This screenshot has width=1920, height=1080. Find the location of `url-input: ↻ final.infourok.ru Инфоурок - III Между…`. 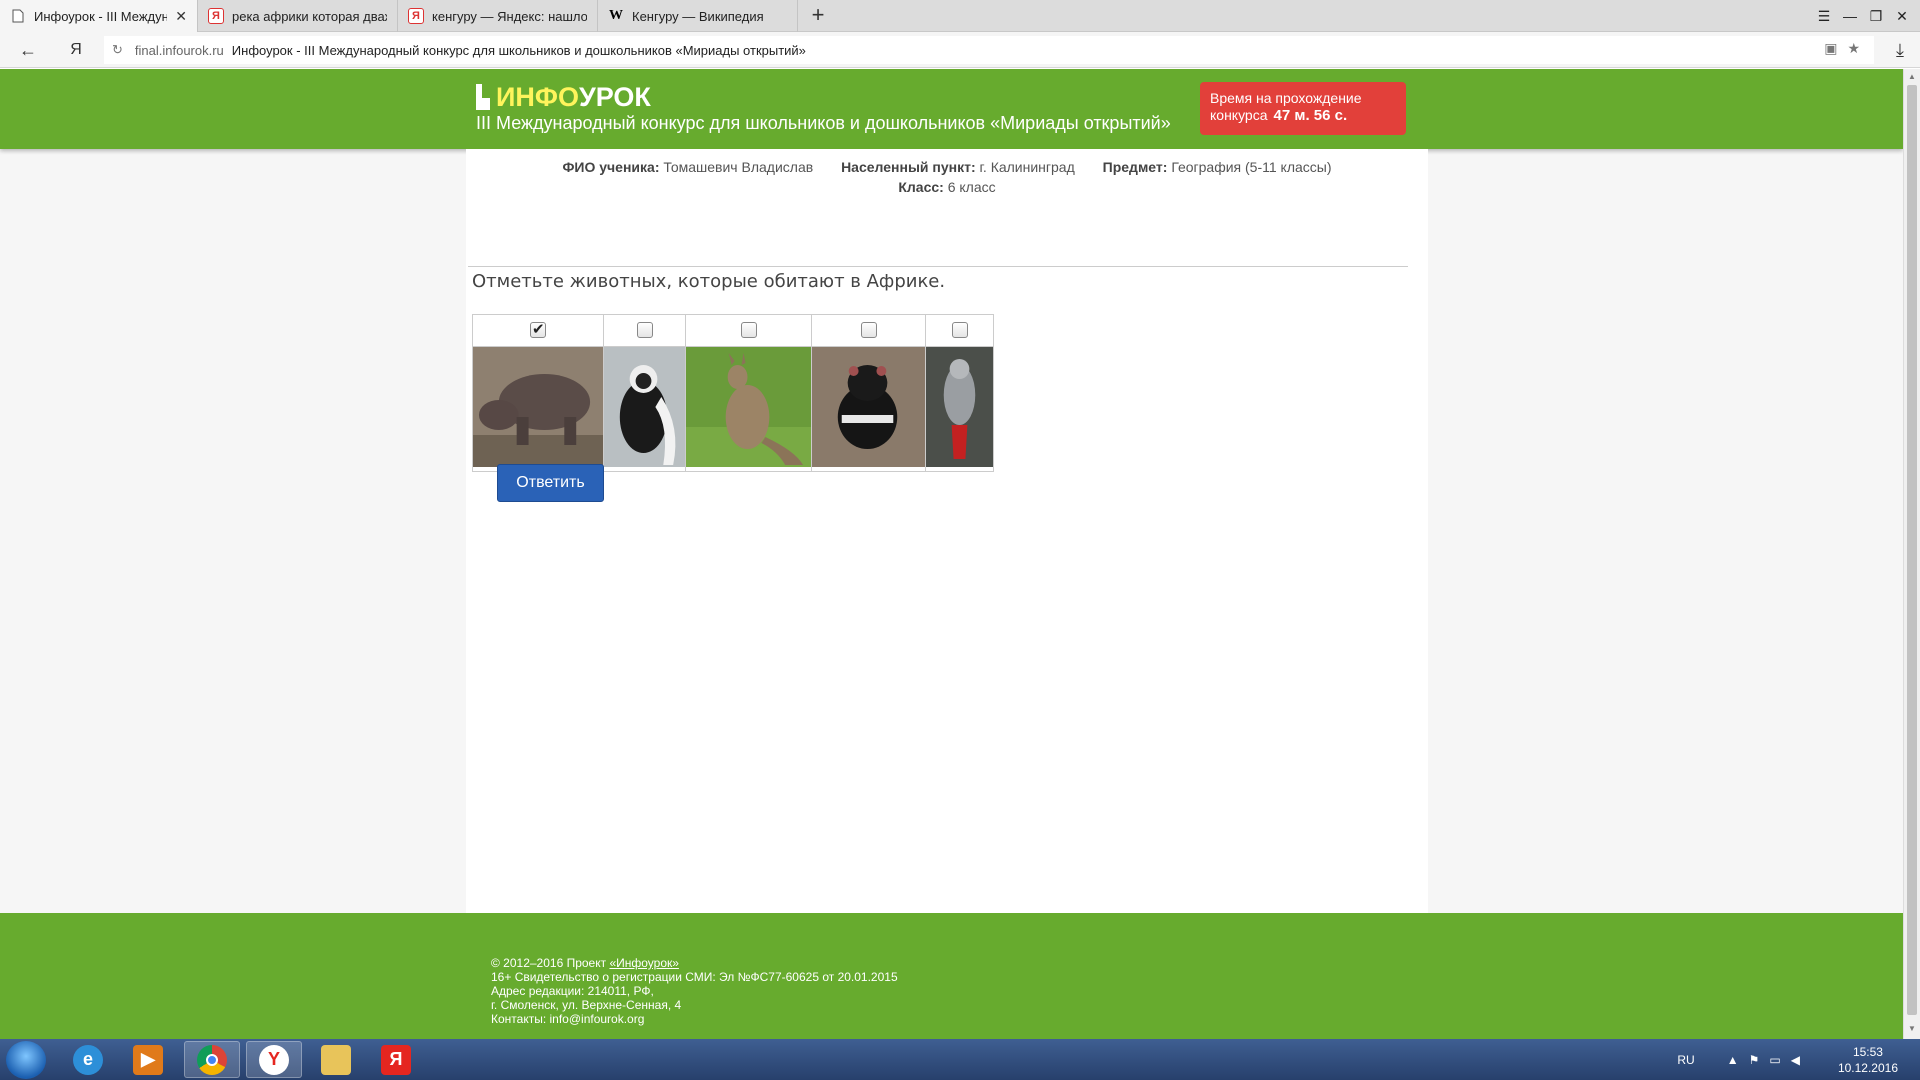

url-input: ↻ final.infourok.ru Инфоурок - III Между… is located at coordinates (989, 50).